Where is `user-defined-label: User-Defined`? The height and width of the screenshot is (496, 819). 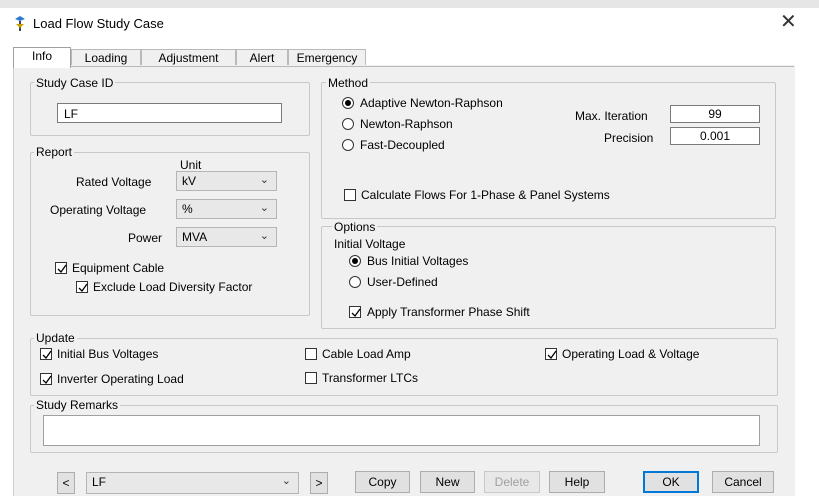 user-defined-label: User-Defined is located at coordinates (402, 282).